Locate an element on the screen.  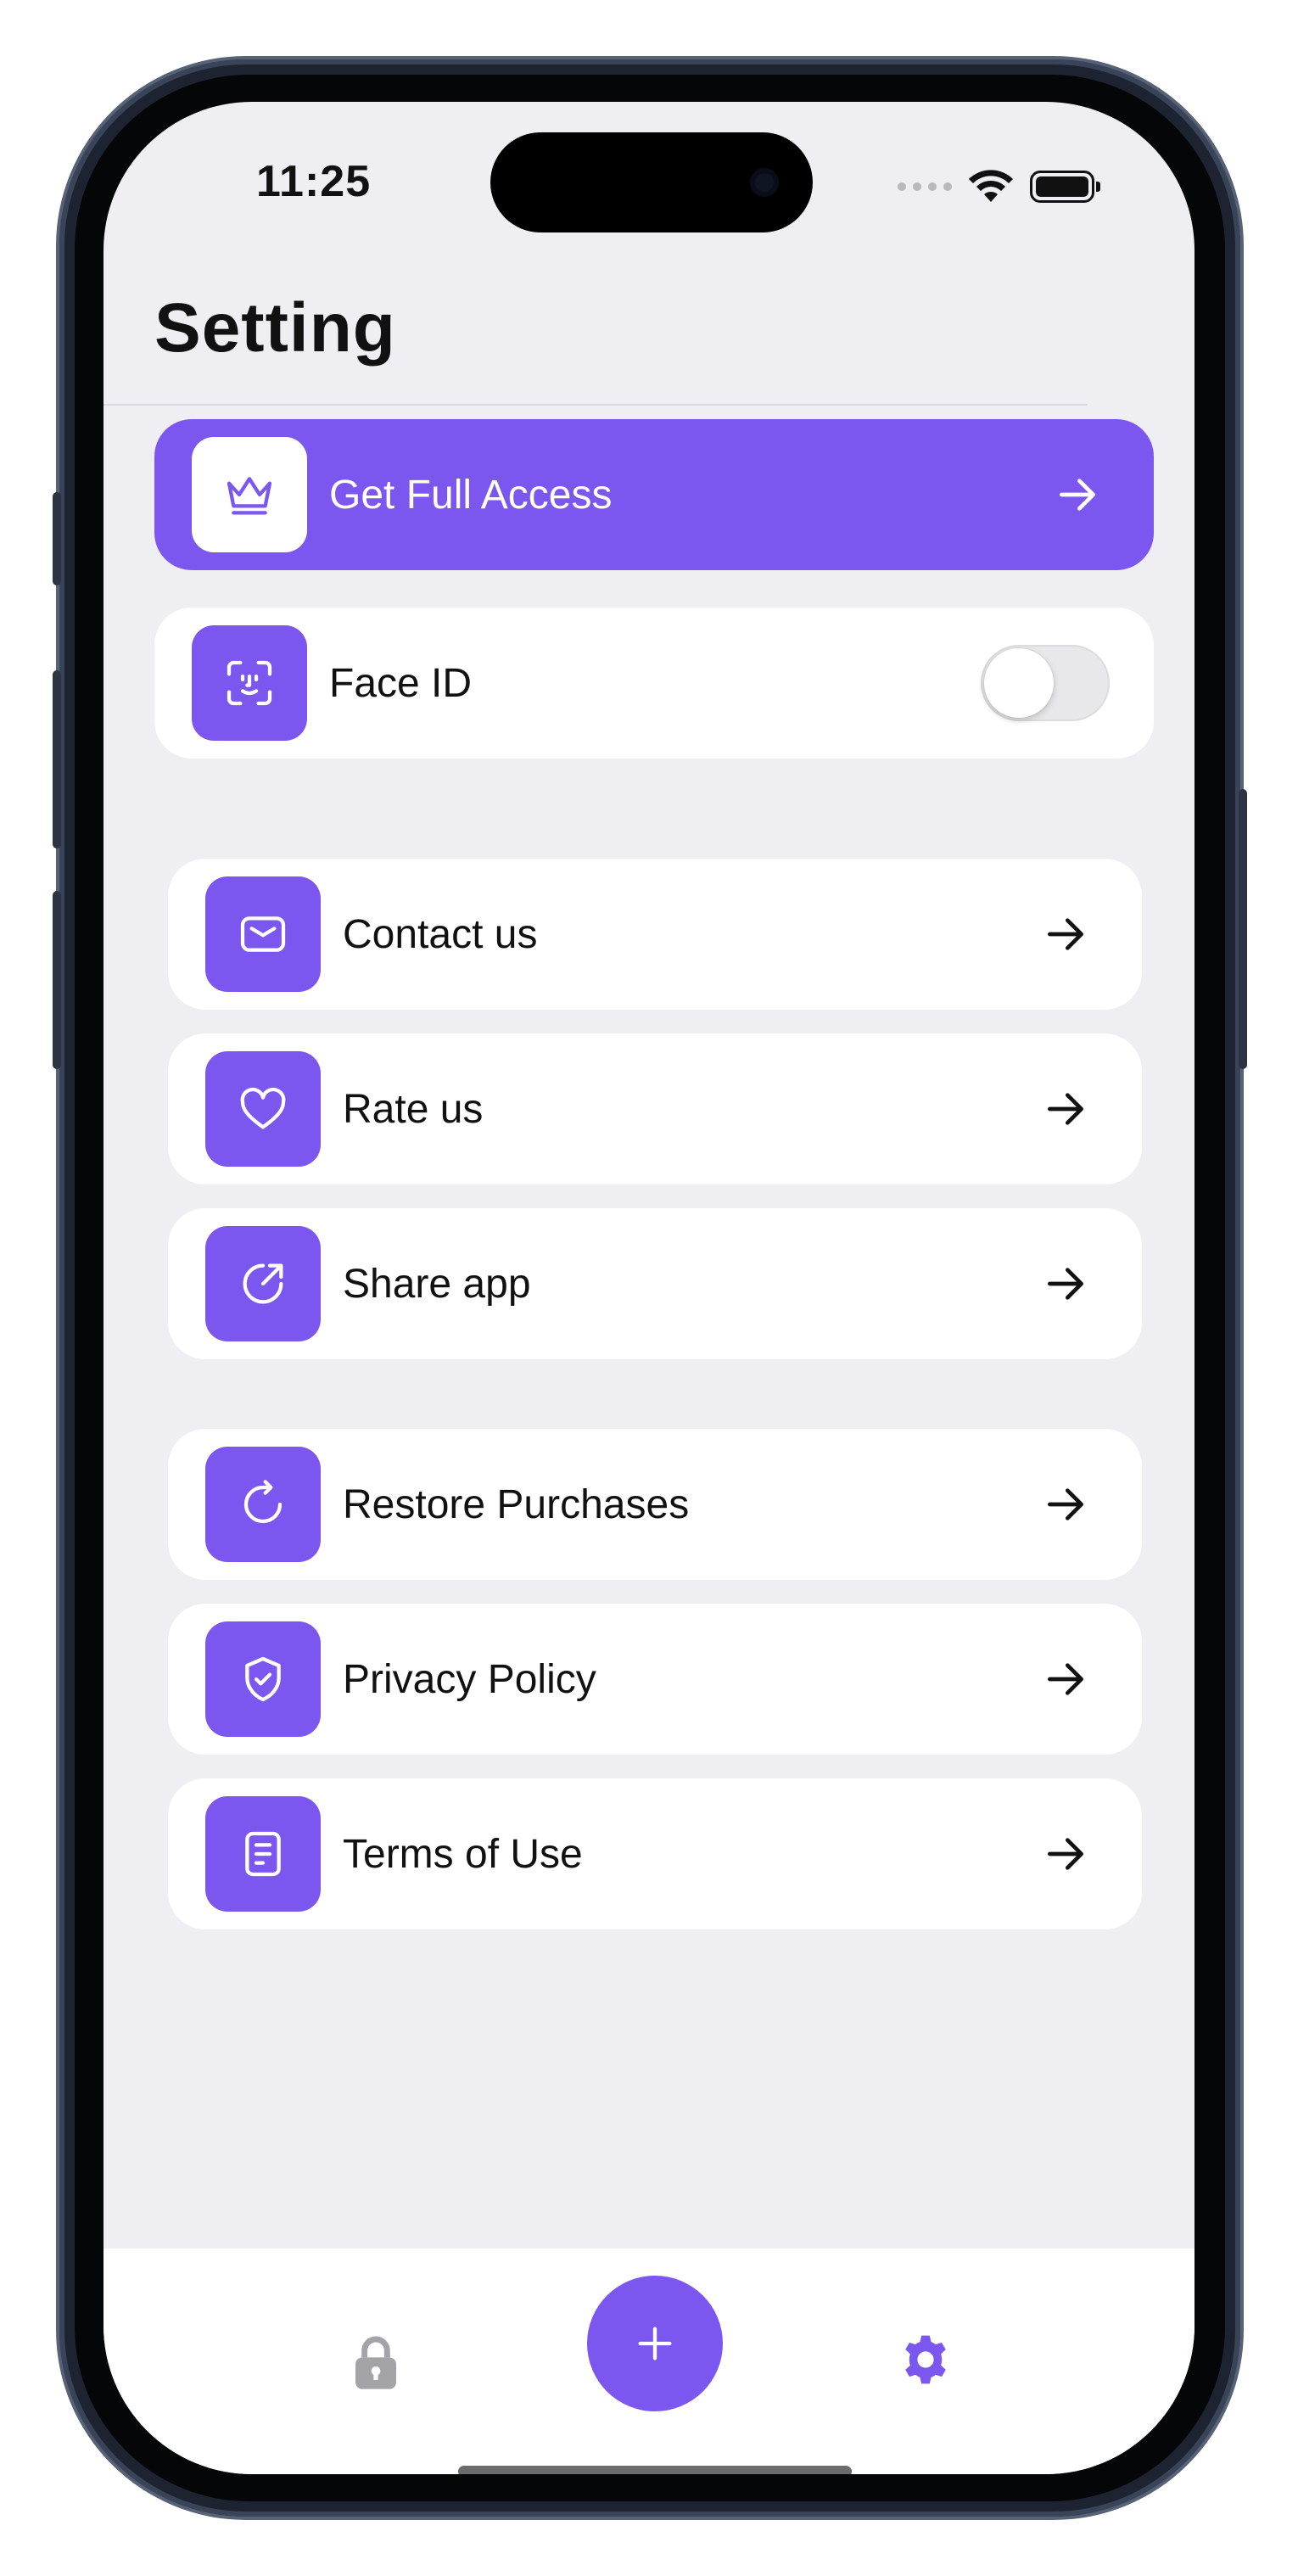
crown-icon-tile is located at coordinates (249, 494).